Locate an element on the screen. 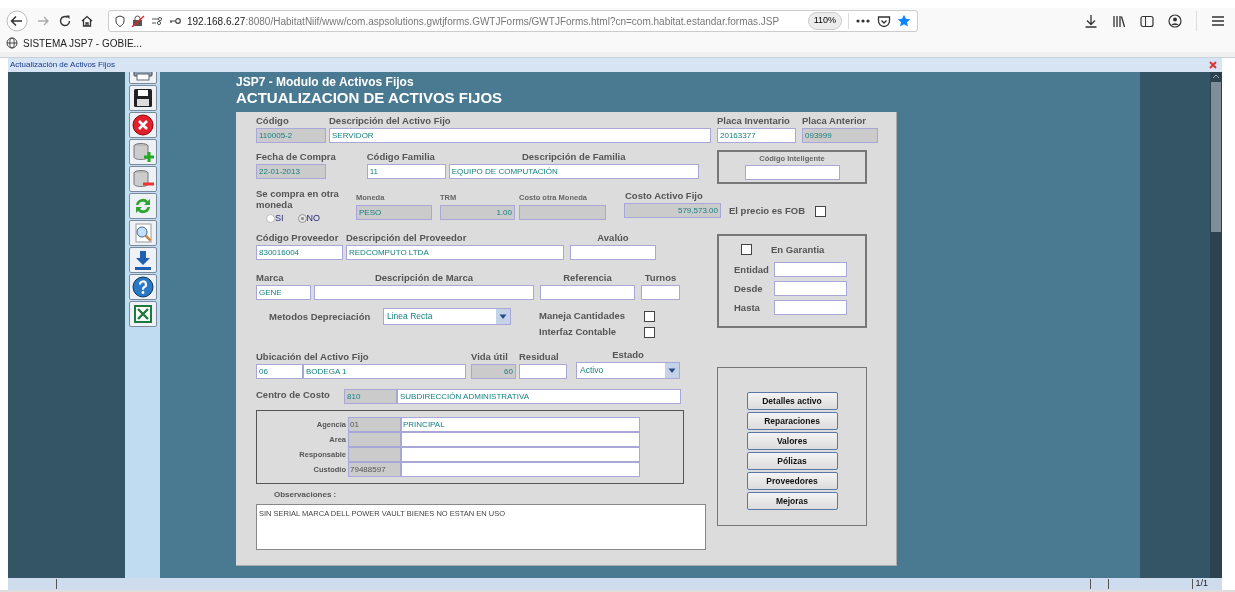 The width and height of the screenshot is (1235, 592). input-field: 20163377 is located at coordinates (756, 135).